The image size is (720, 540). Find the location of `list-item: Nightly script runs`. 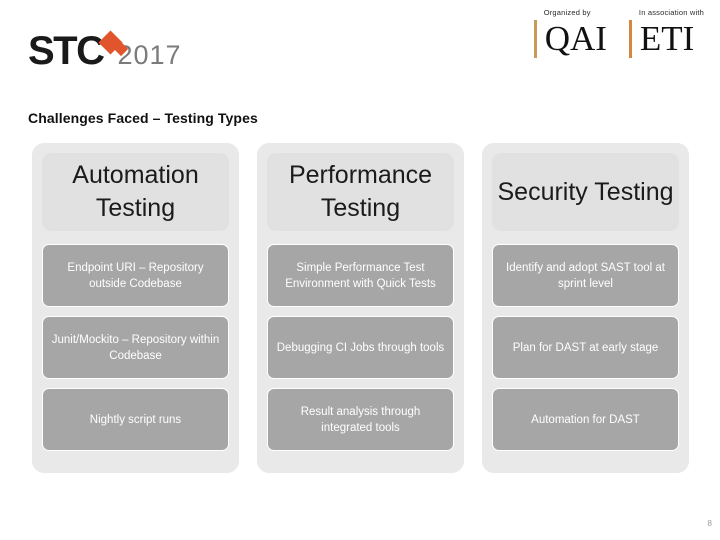

list-item: Nightly script runs is located at coordinates (135, 419).